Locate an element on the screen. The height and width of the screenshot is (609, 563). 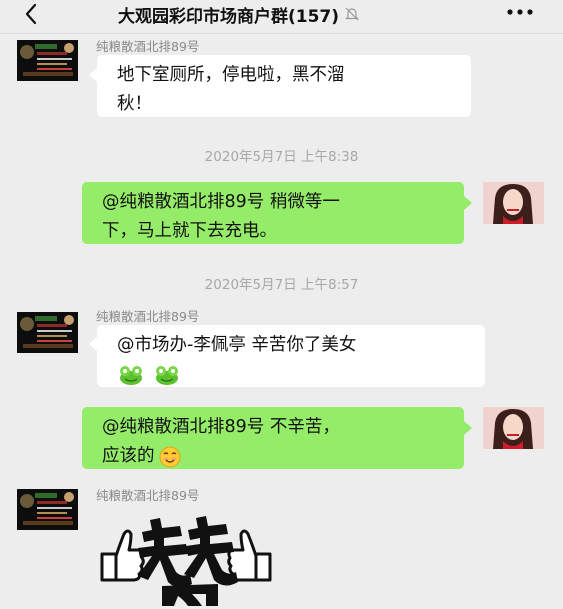
chat-header: 大观园彩印市场商户群(157) is located at coordinates (281, 15).